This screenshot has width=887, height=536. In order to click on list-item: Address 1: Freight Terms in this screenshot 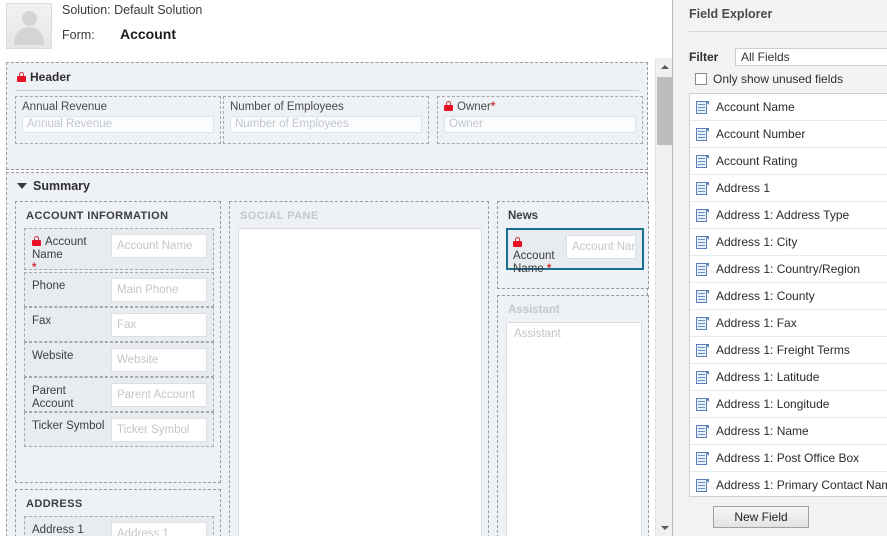, I will do `click(788, 350)`.